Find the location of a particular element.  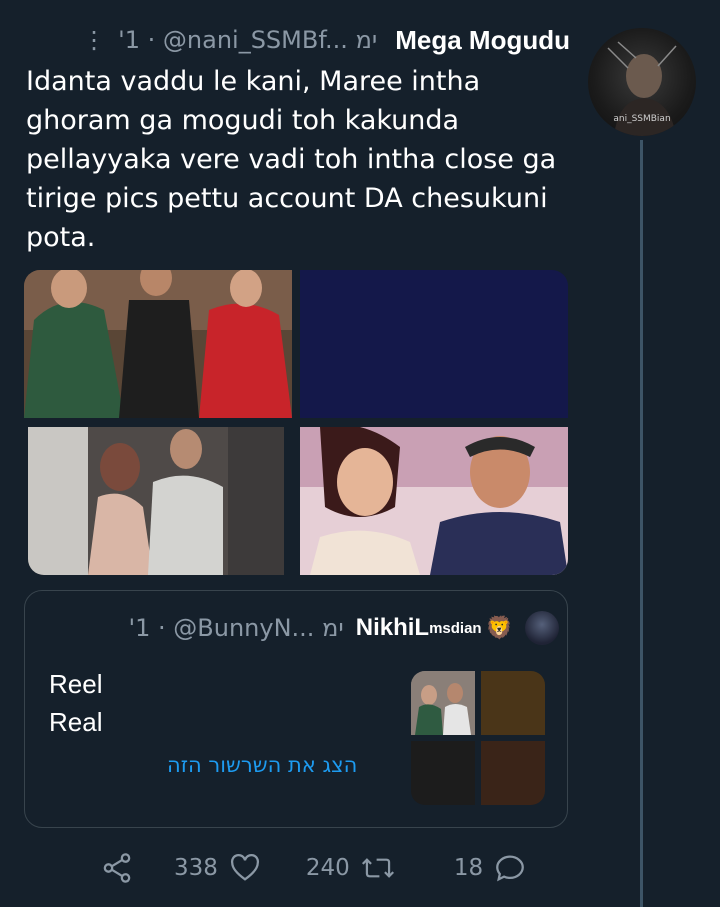

heart-icon is located at coordinates (244, 867).